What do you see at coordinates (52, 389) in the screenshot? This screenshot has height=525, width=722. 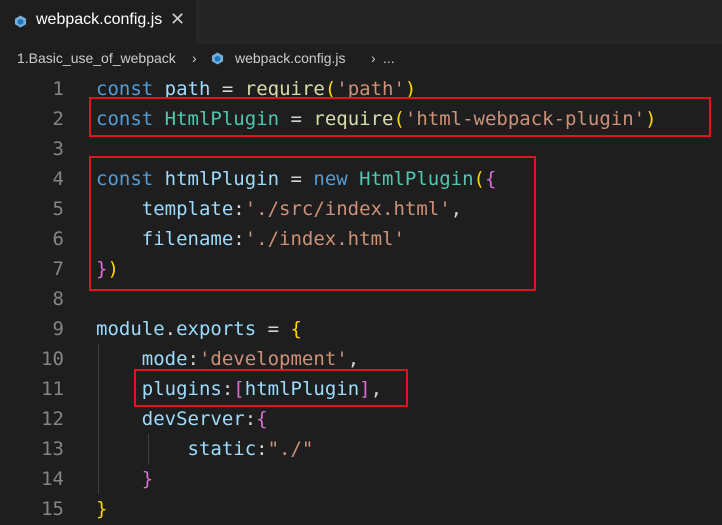 I see `line-number: 11` at bounding box center [52, 389].